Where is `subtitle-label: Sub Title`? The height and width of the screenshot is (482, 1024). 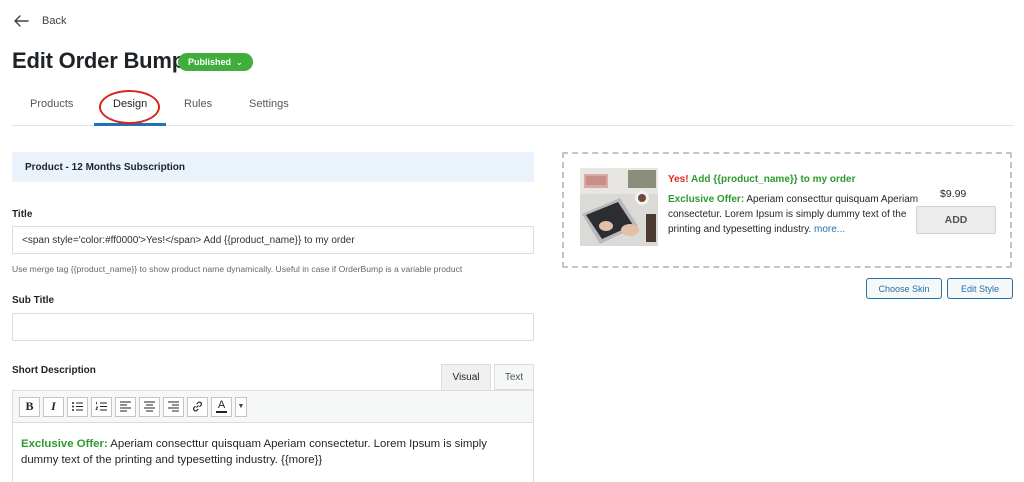
subtitle-label: Sub Title is located at coordinates (33, 300).